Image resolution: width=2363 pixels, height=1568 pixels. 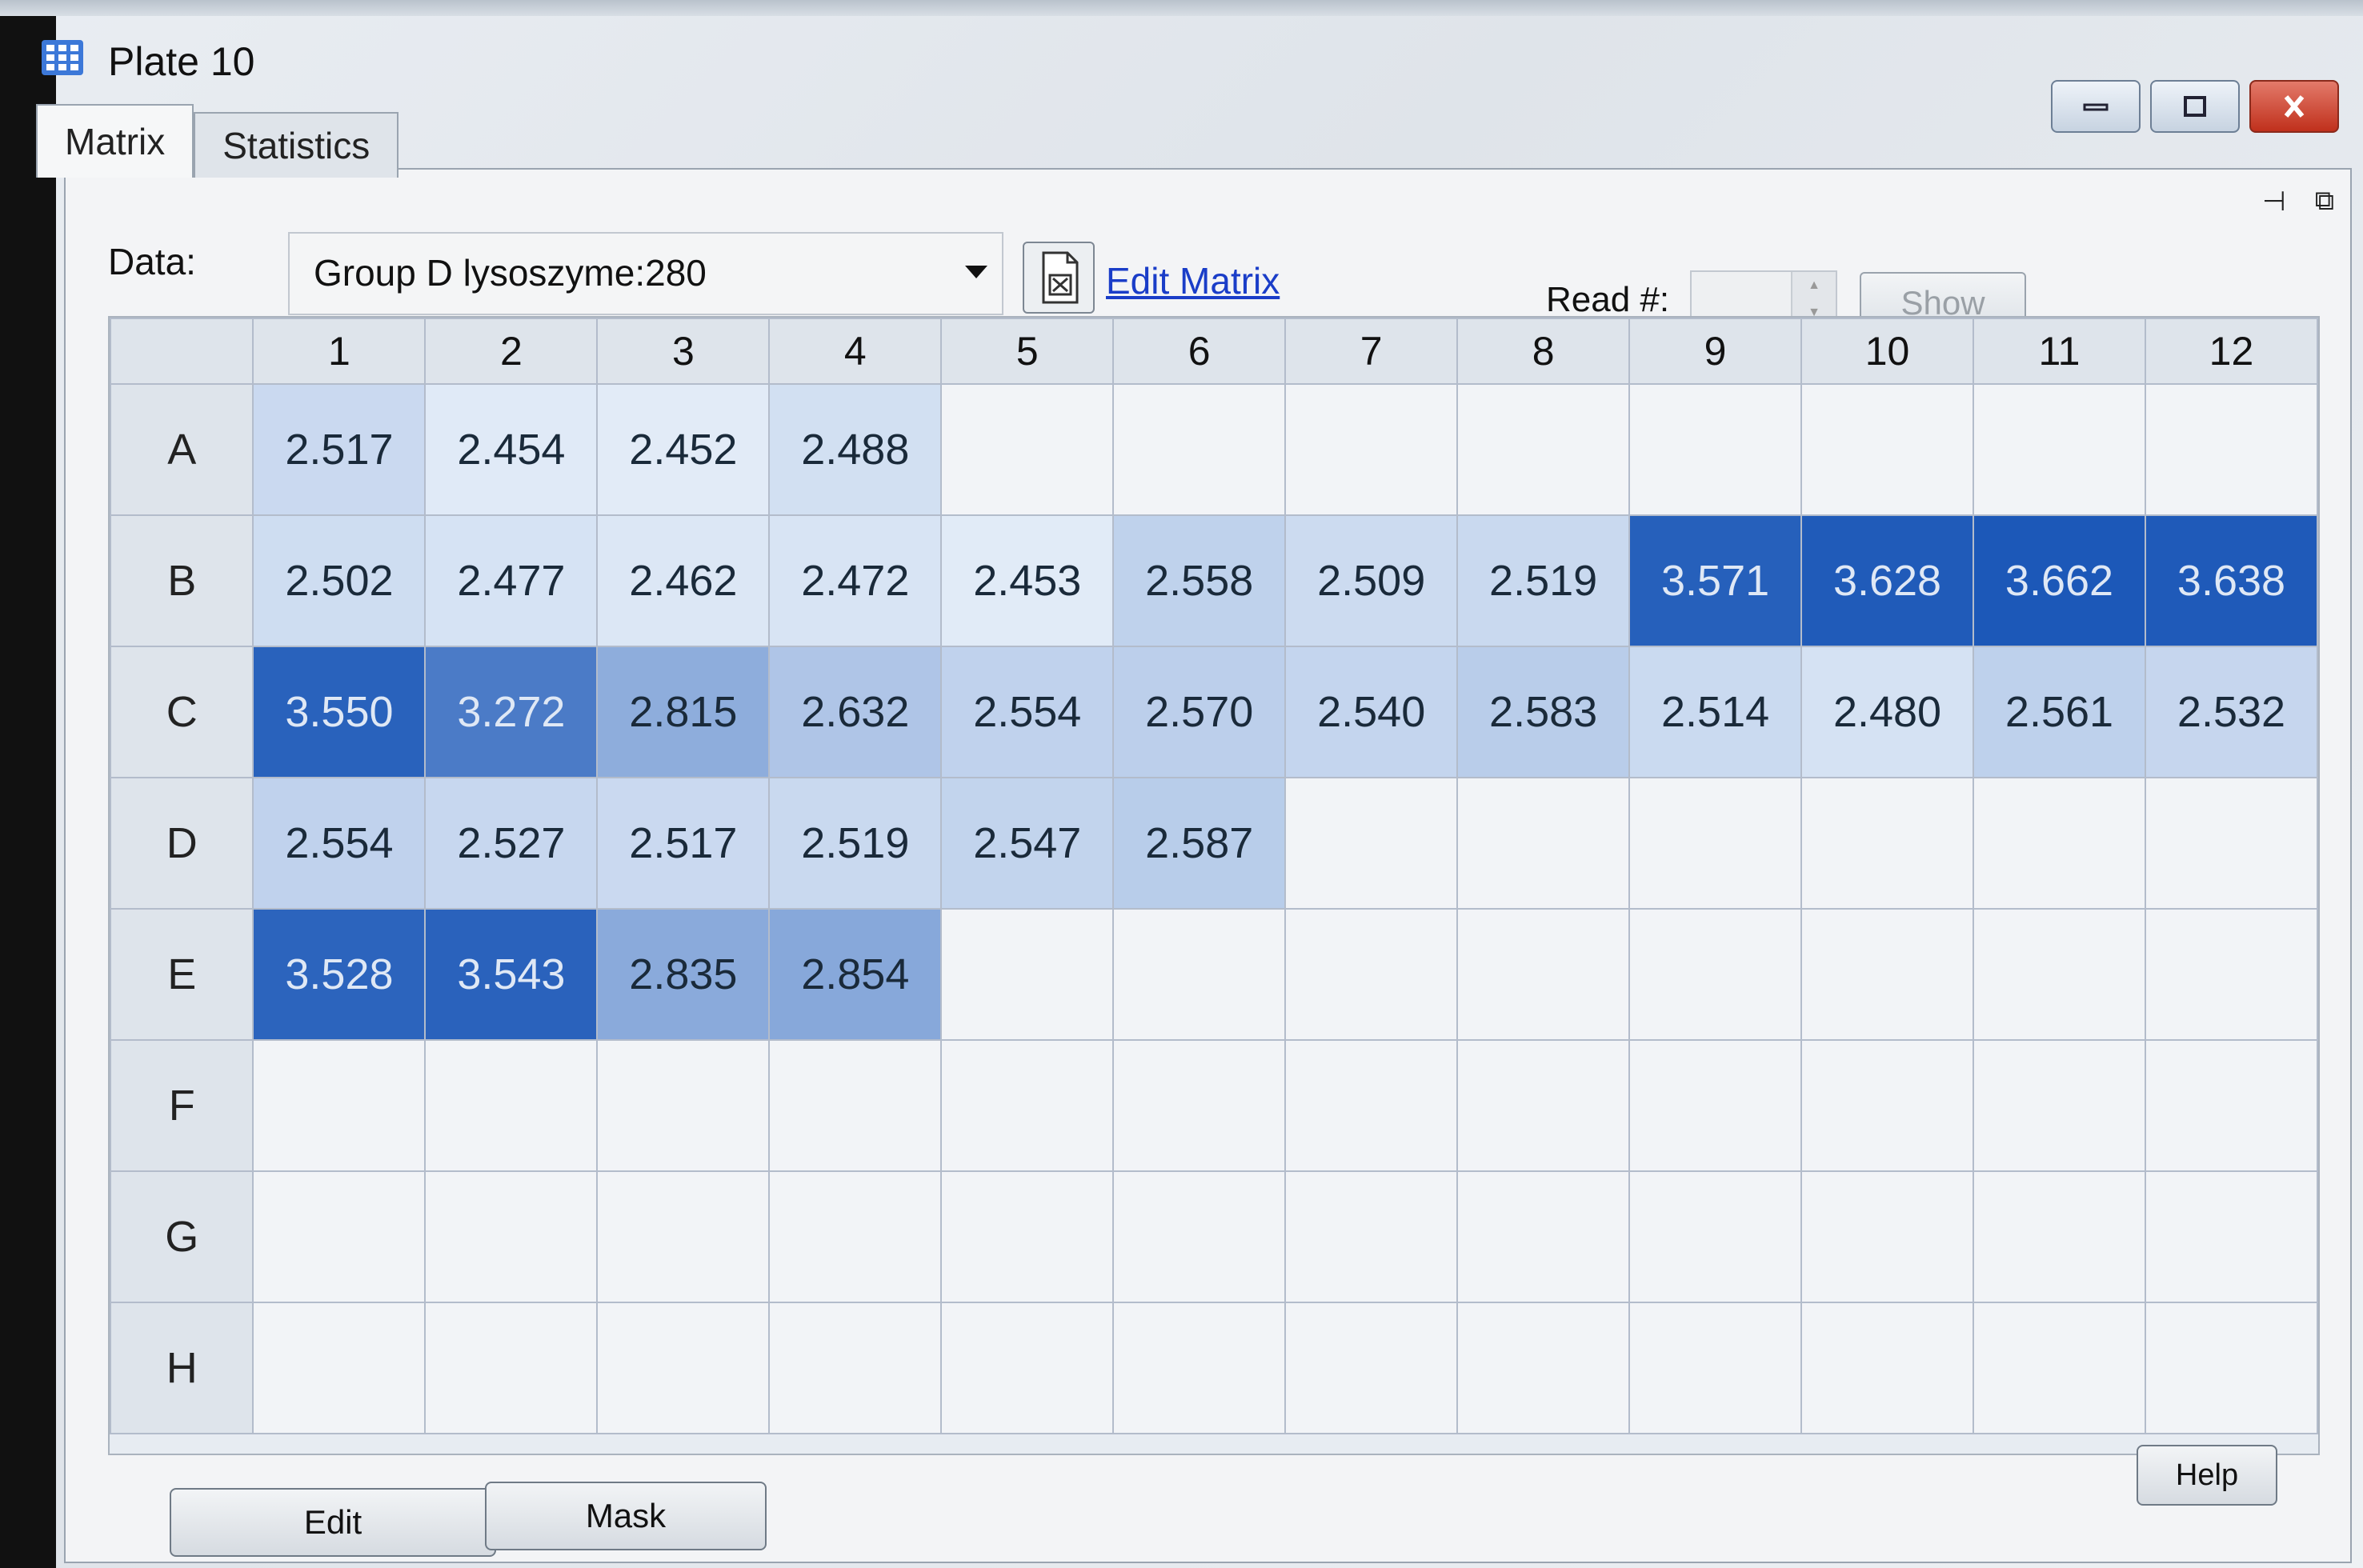 I want to click on well-cell: 2.527, so click(x=511, y=843).